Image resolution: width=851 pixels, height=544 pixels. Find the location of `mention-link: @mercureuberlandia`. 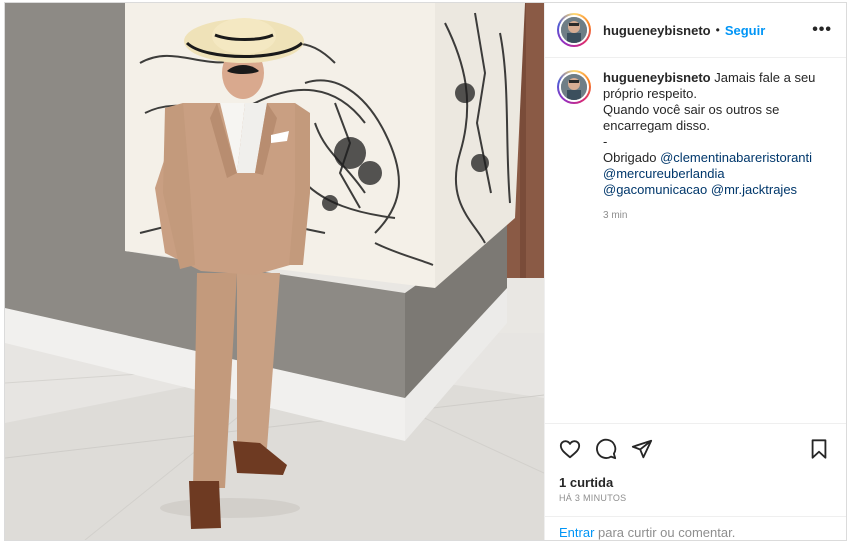

mention-link: @mercureuberlandia is located at coordinates (664, 173).